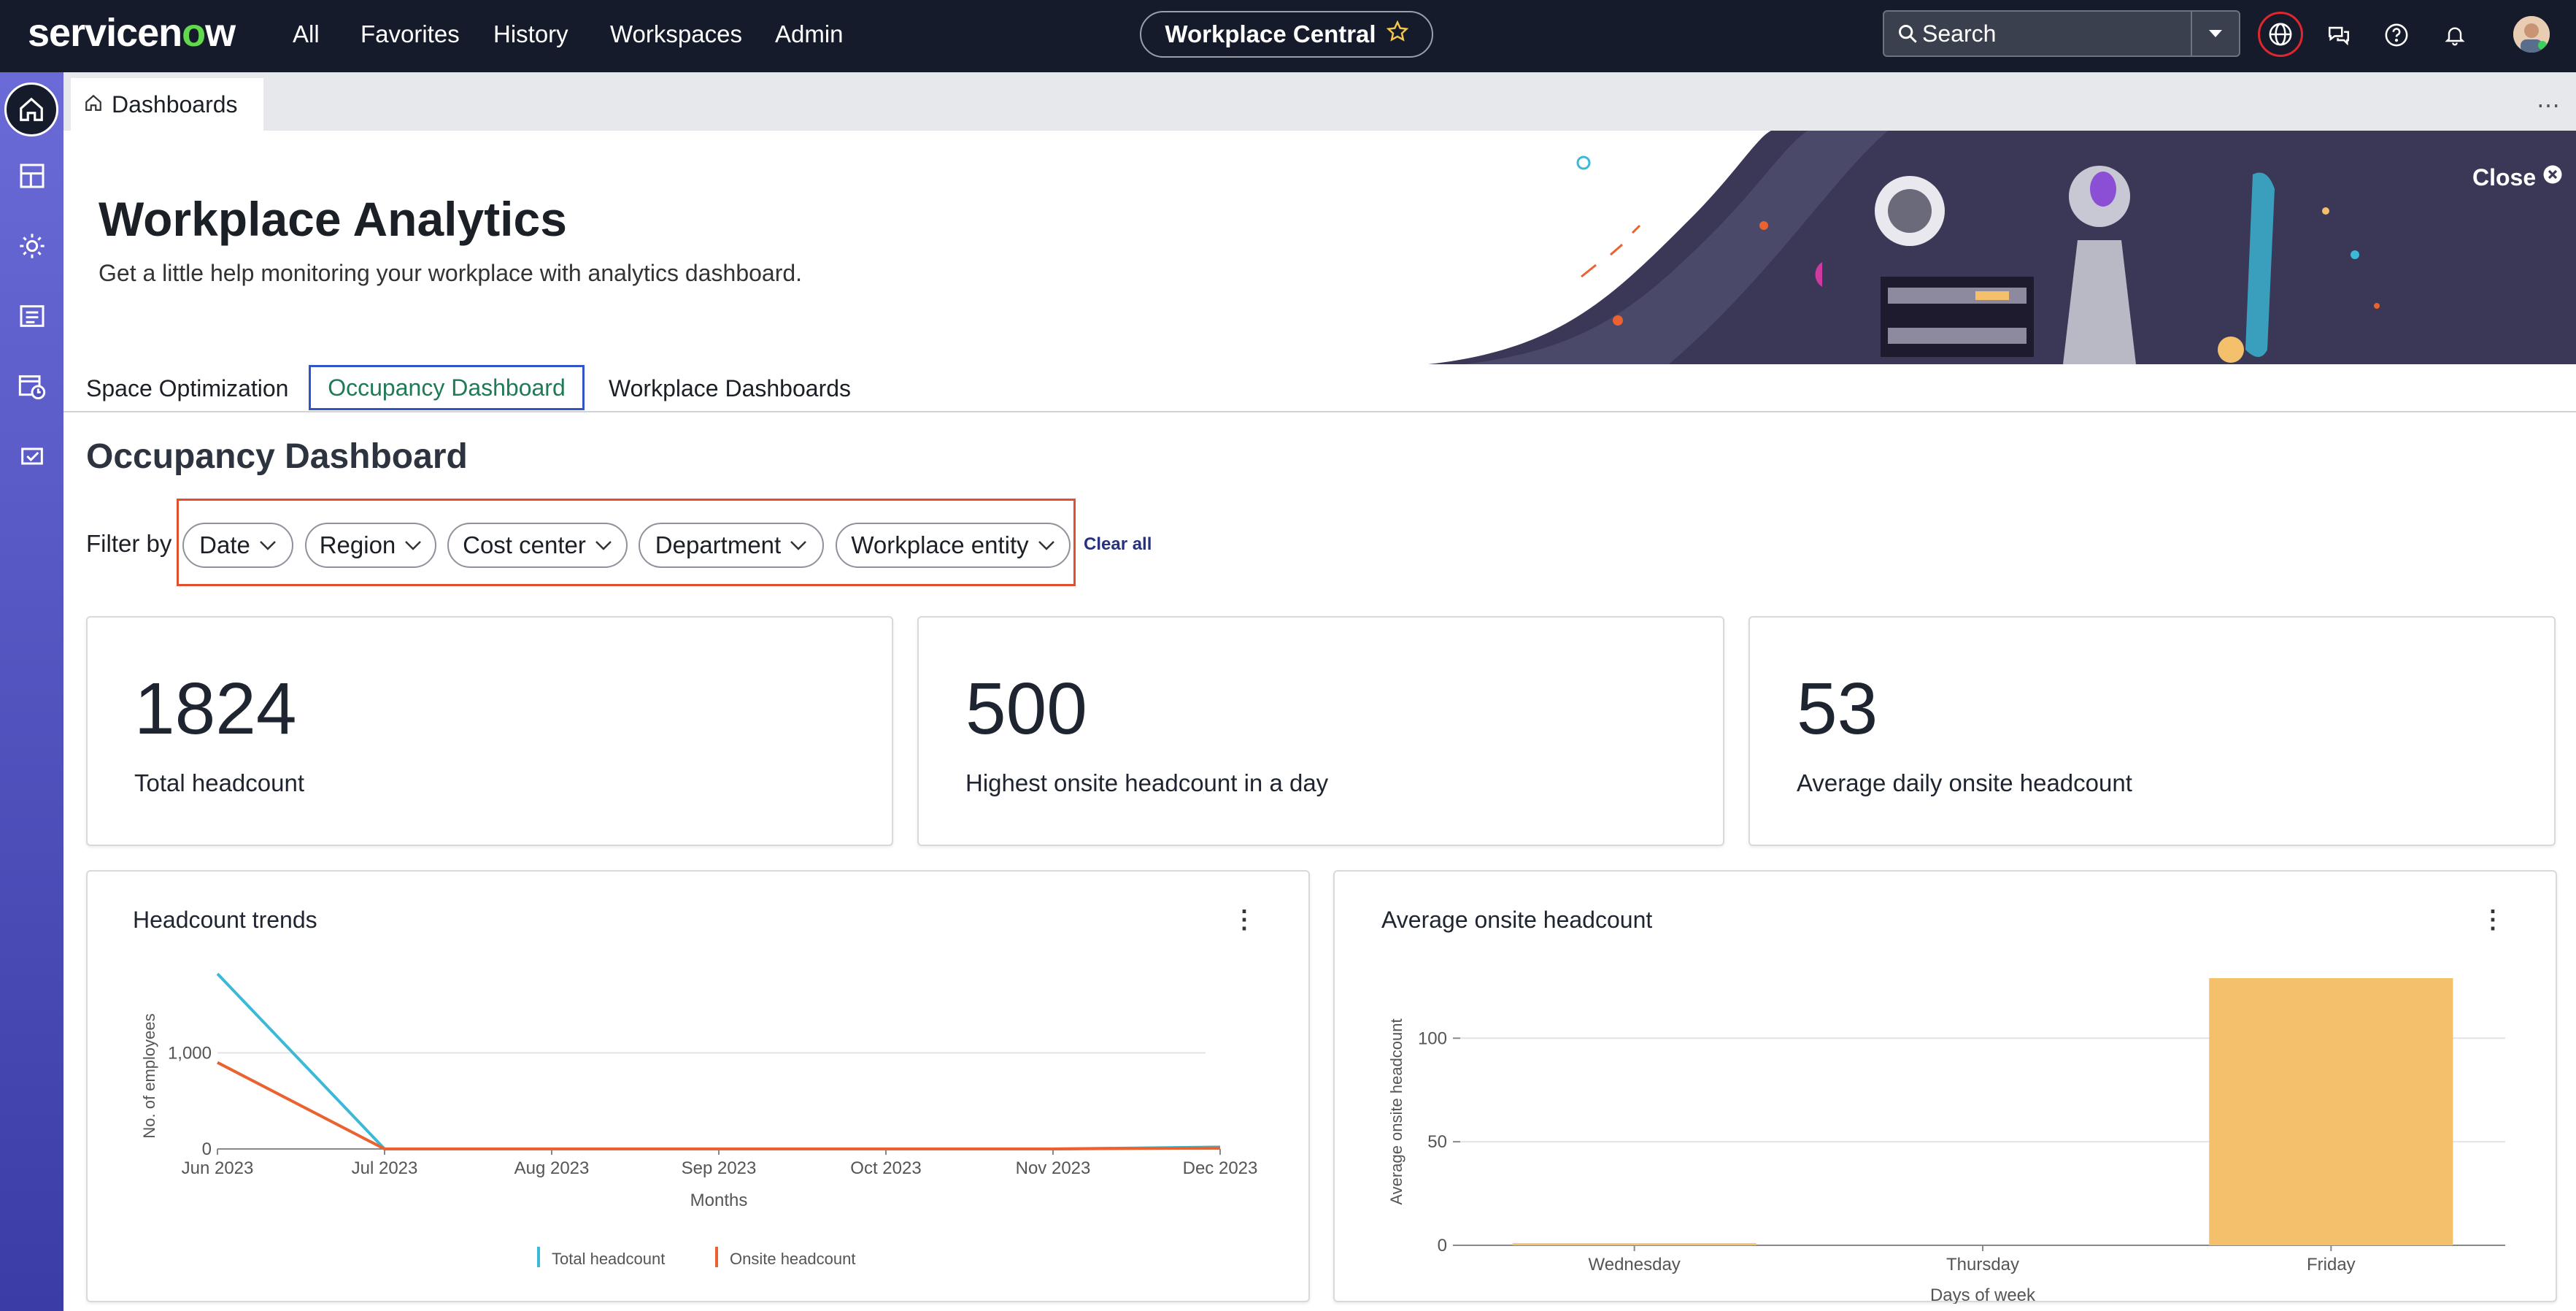  Describe the element at coordinates (277, 456) in the screenshot. I see `section-title: Occupancy Dashboard` at that location.